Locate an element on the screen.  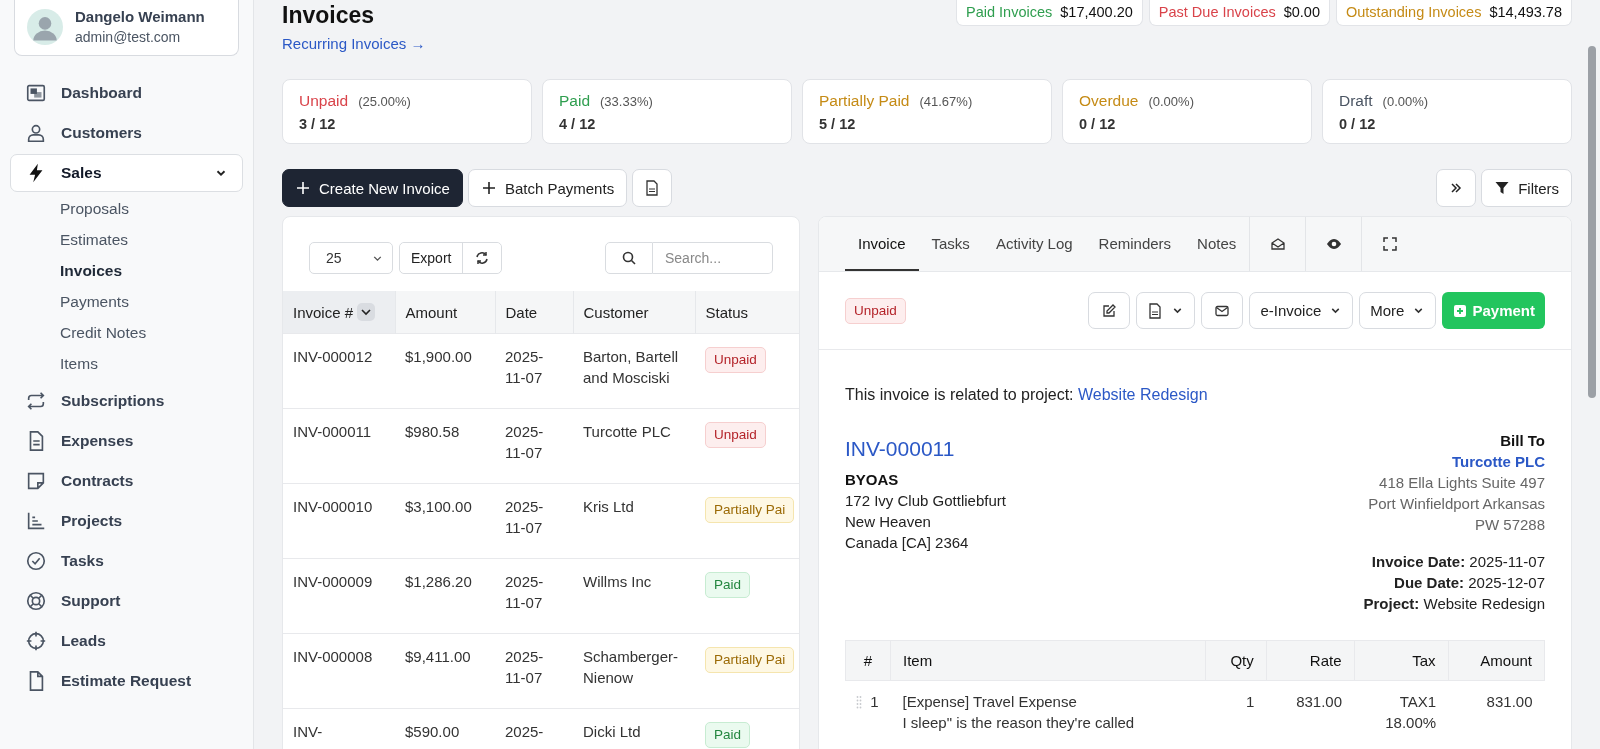
sidebar-subitem: Payments is located at coordinates (151, 302).